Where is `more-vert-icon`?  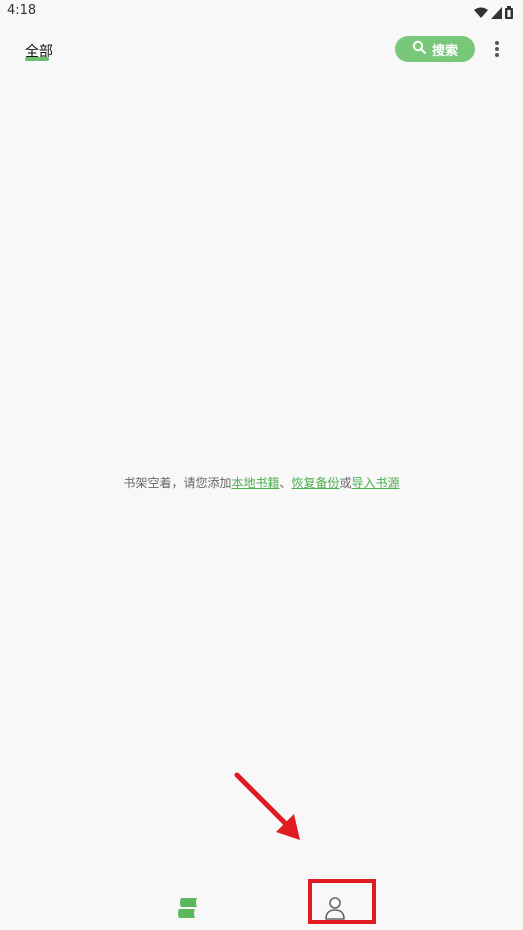
more-vert-icon is located at coordinates (497, 52).